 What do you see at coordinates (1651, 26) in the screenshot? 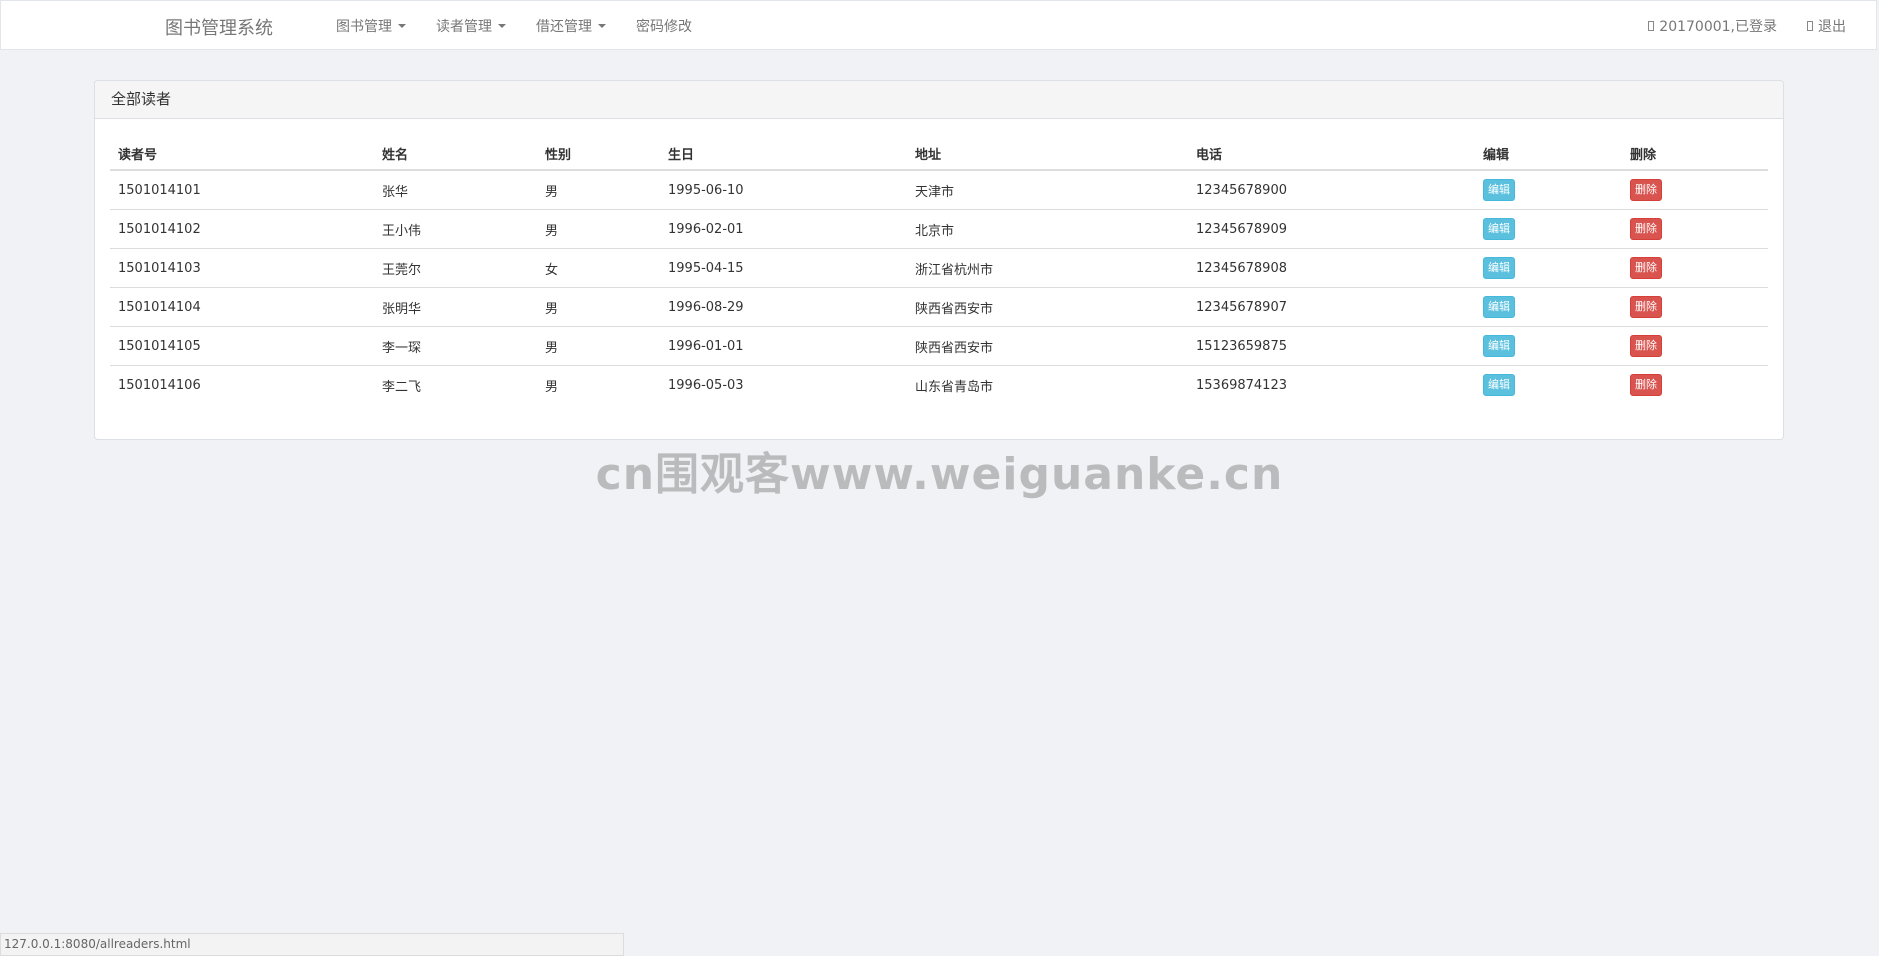
I see `user-icon` at bounding box center [1651, 26].